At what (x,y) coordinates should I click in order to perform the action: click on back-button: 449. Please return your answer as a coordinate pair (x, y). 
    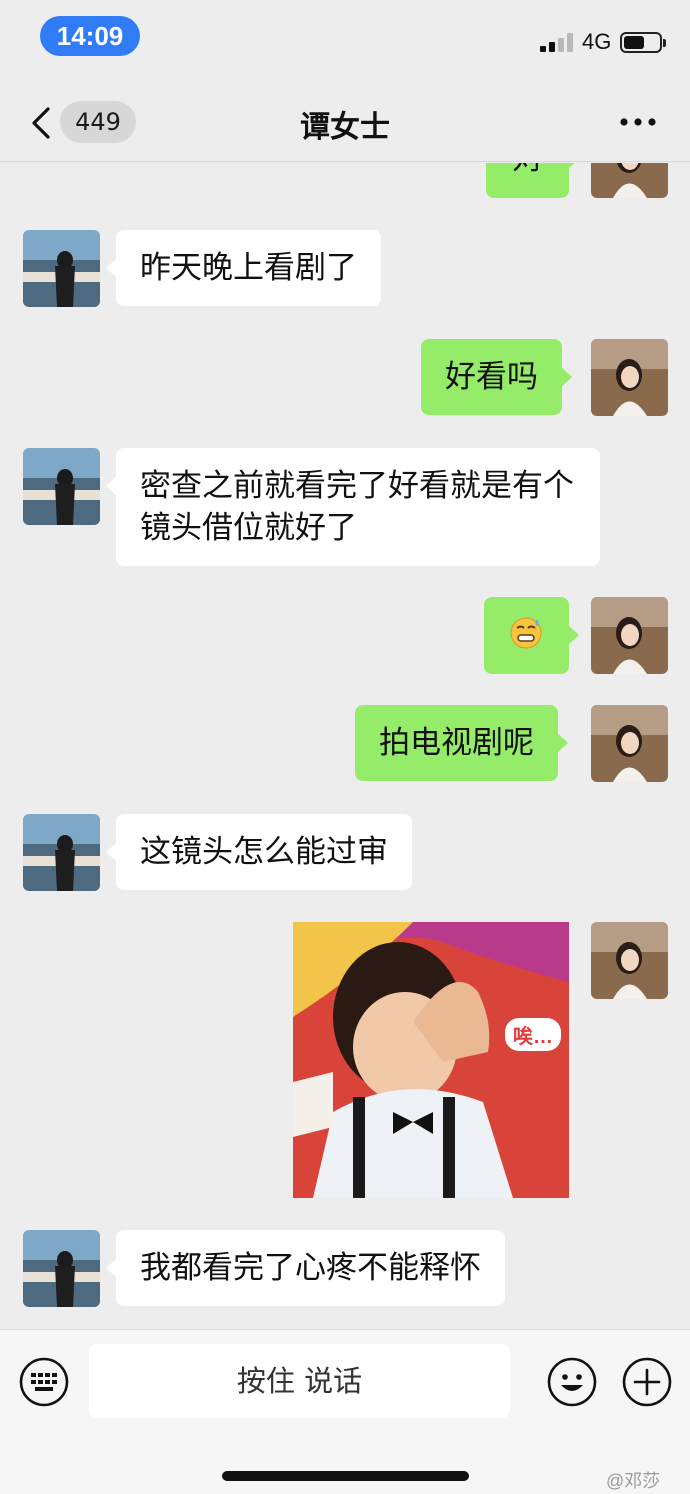
    Looking at the image, I should click on (82, 123).